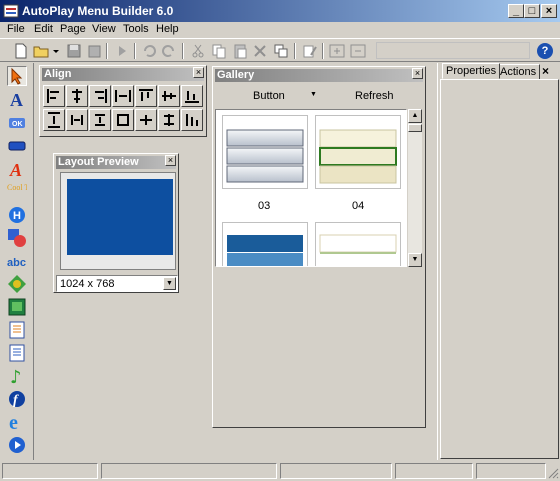 Image resolution: width=560 pixels, height=481 pixels. I want to click on space-evenly-vertical-icon, so click(54, 120).